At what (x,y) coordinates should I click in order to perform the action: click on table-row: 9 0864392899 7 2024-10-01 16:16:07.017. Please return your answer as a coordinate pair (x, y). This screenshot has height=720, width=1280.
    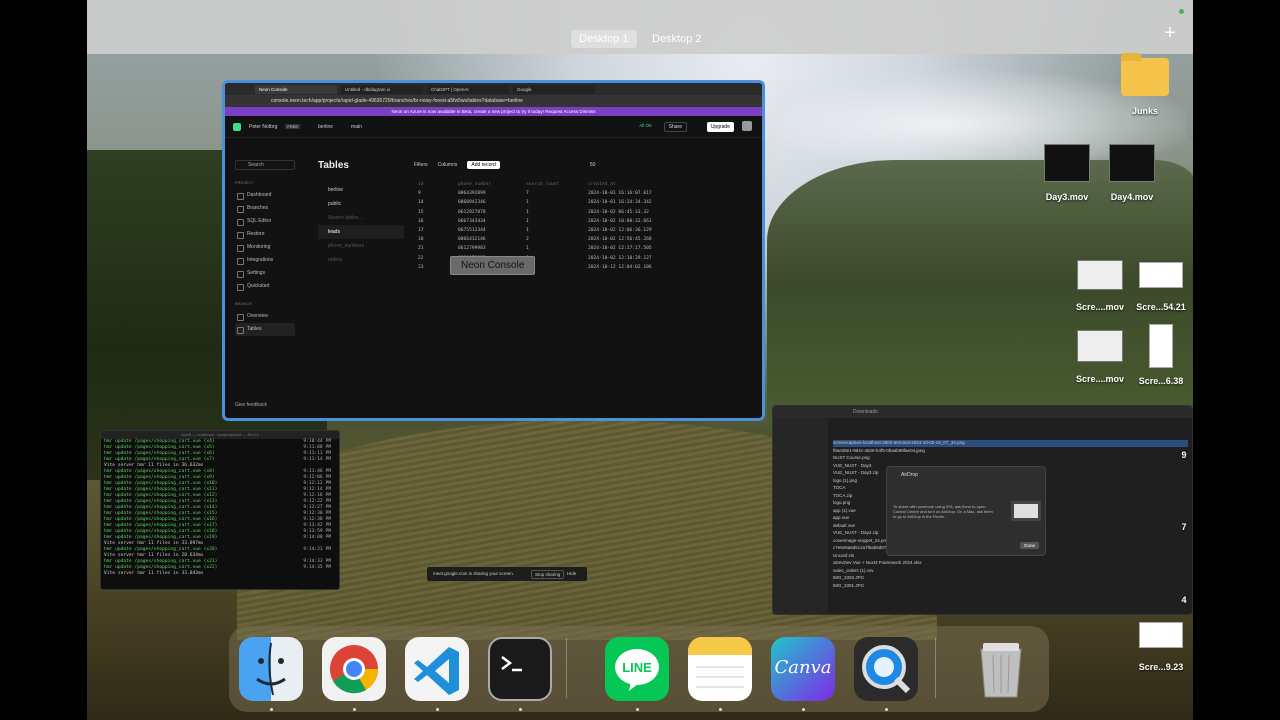
    Looking at the image, I should click on (588, 193).